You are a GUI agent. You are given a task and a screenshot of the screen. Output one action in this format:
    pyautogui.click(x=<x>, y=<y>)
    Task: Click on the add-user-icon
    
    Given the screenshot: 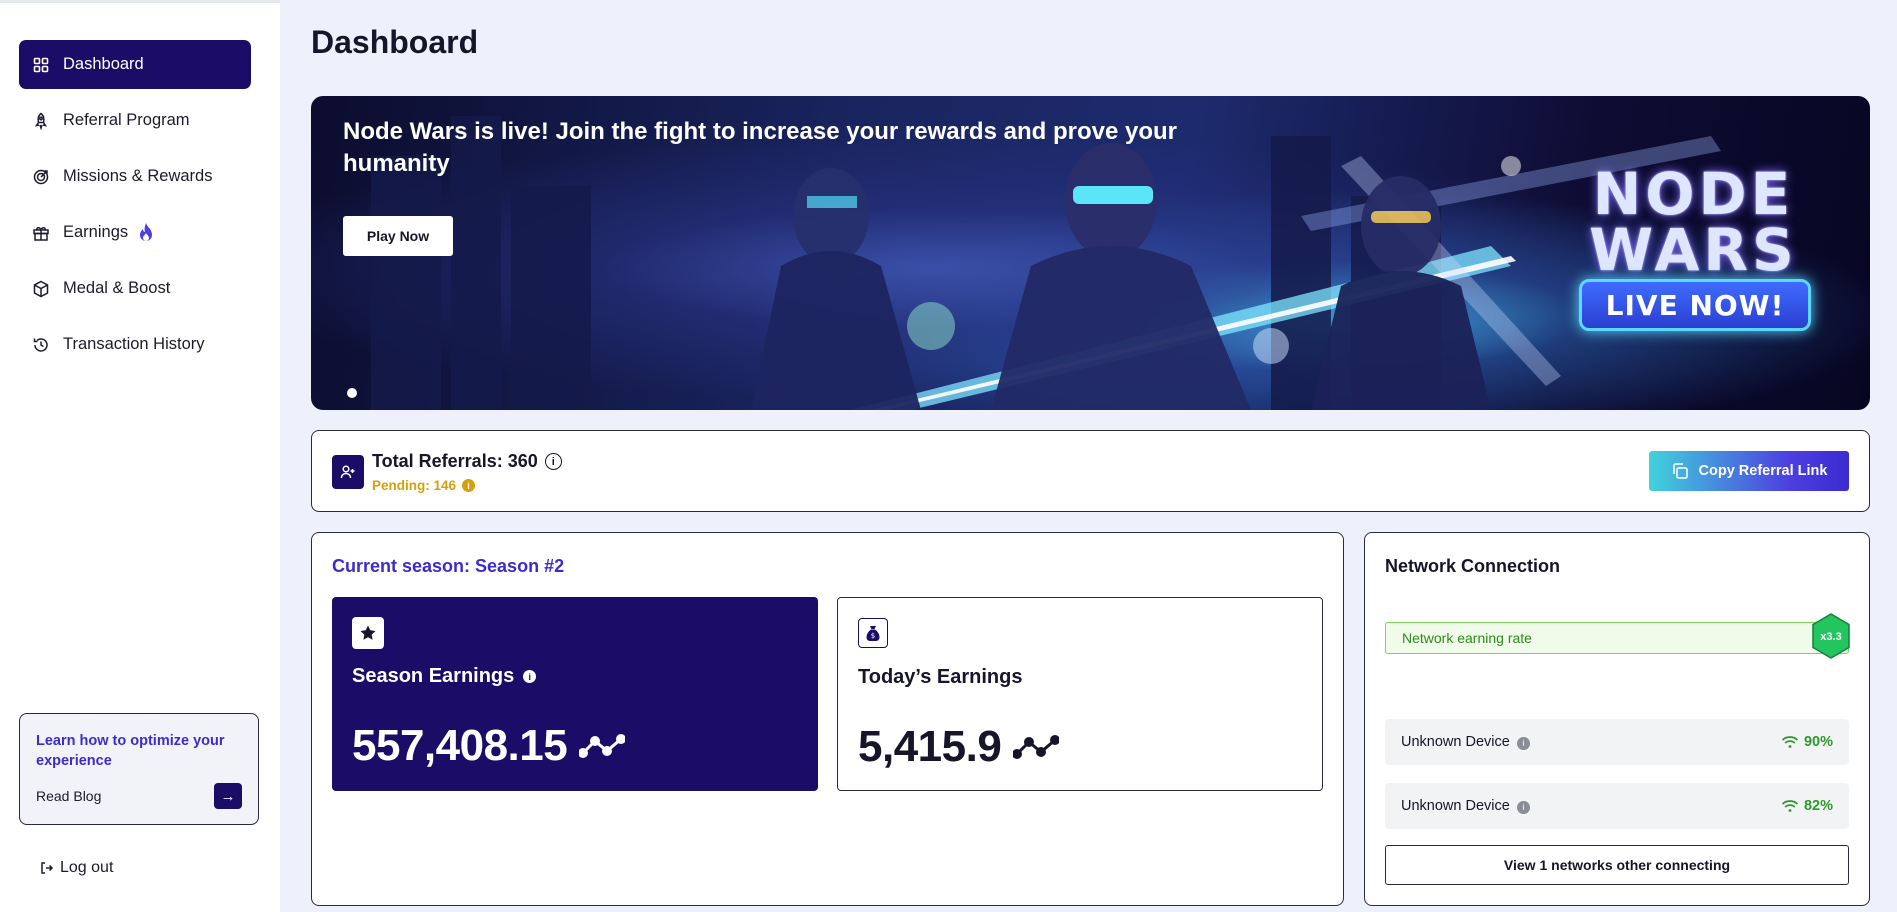 What is the action you would take?
    pyautogui.click(x=348, y=472)
    